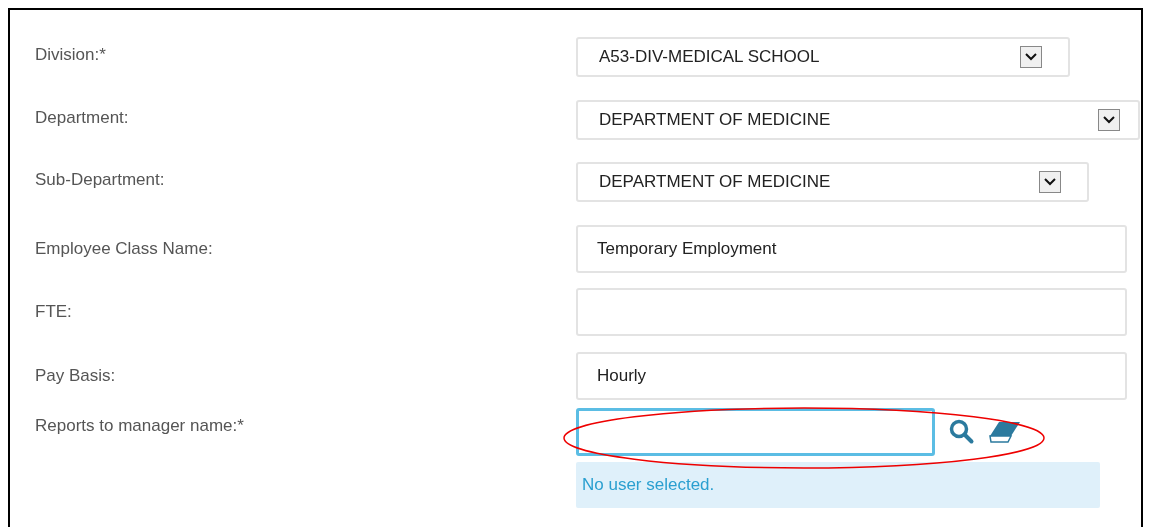 This screenshot has height=527, width=1153. I want to click on search-icon, so click(962, 432).